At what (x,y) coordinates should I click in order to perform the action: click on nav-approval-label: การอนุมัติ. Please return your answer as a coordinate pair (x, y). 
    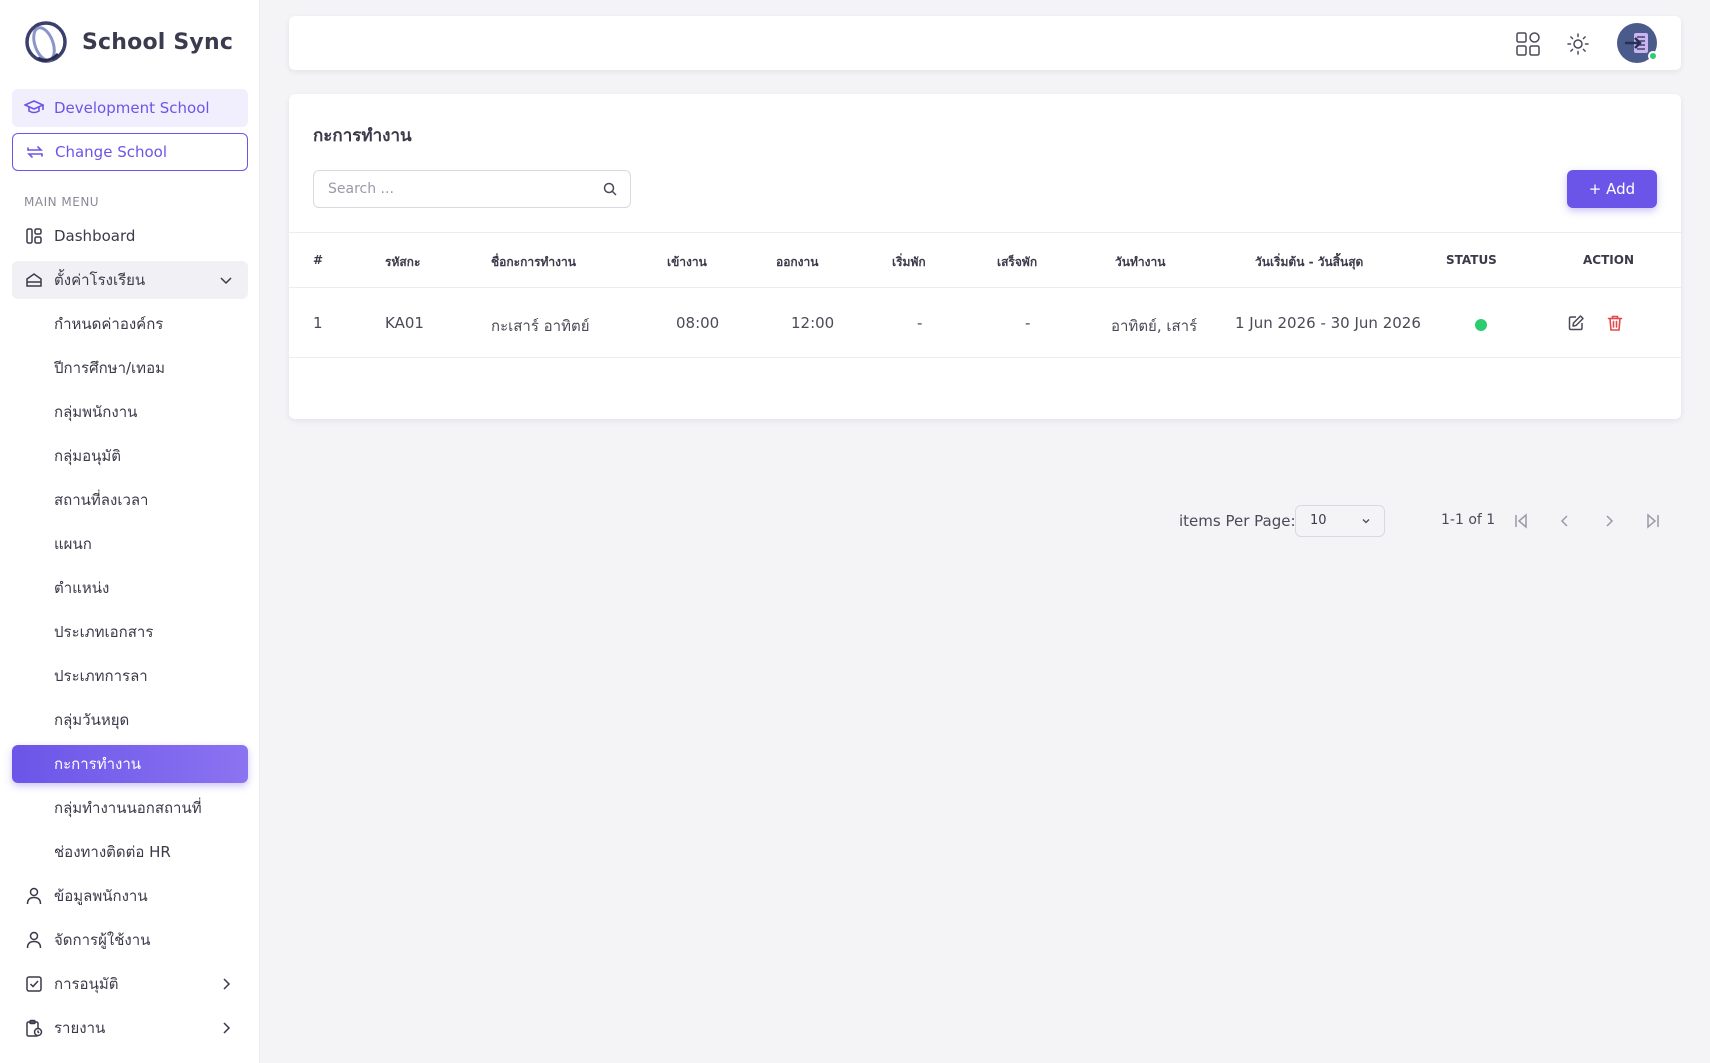
    Looking at the image, I should click on (86, 984).